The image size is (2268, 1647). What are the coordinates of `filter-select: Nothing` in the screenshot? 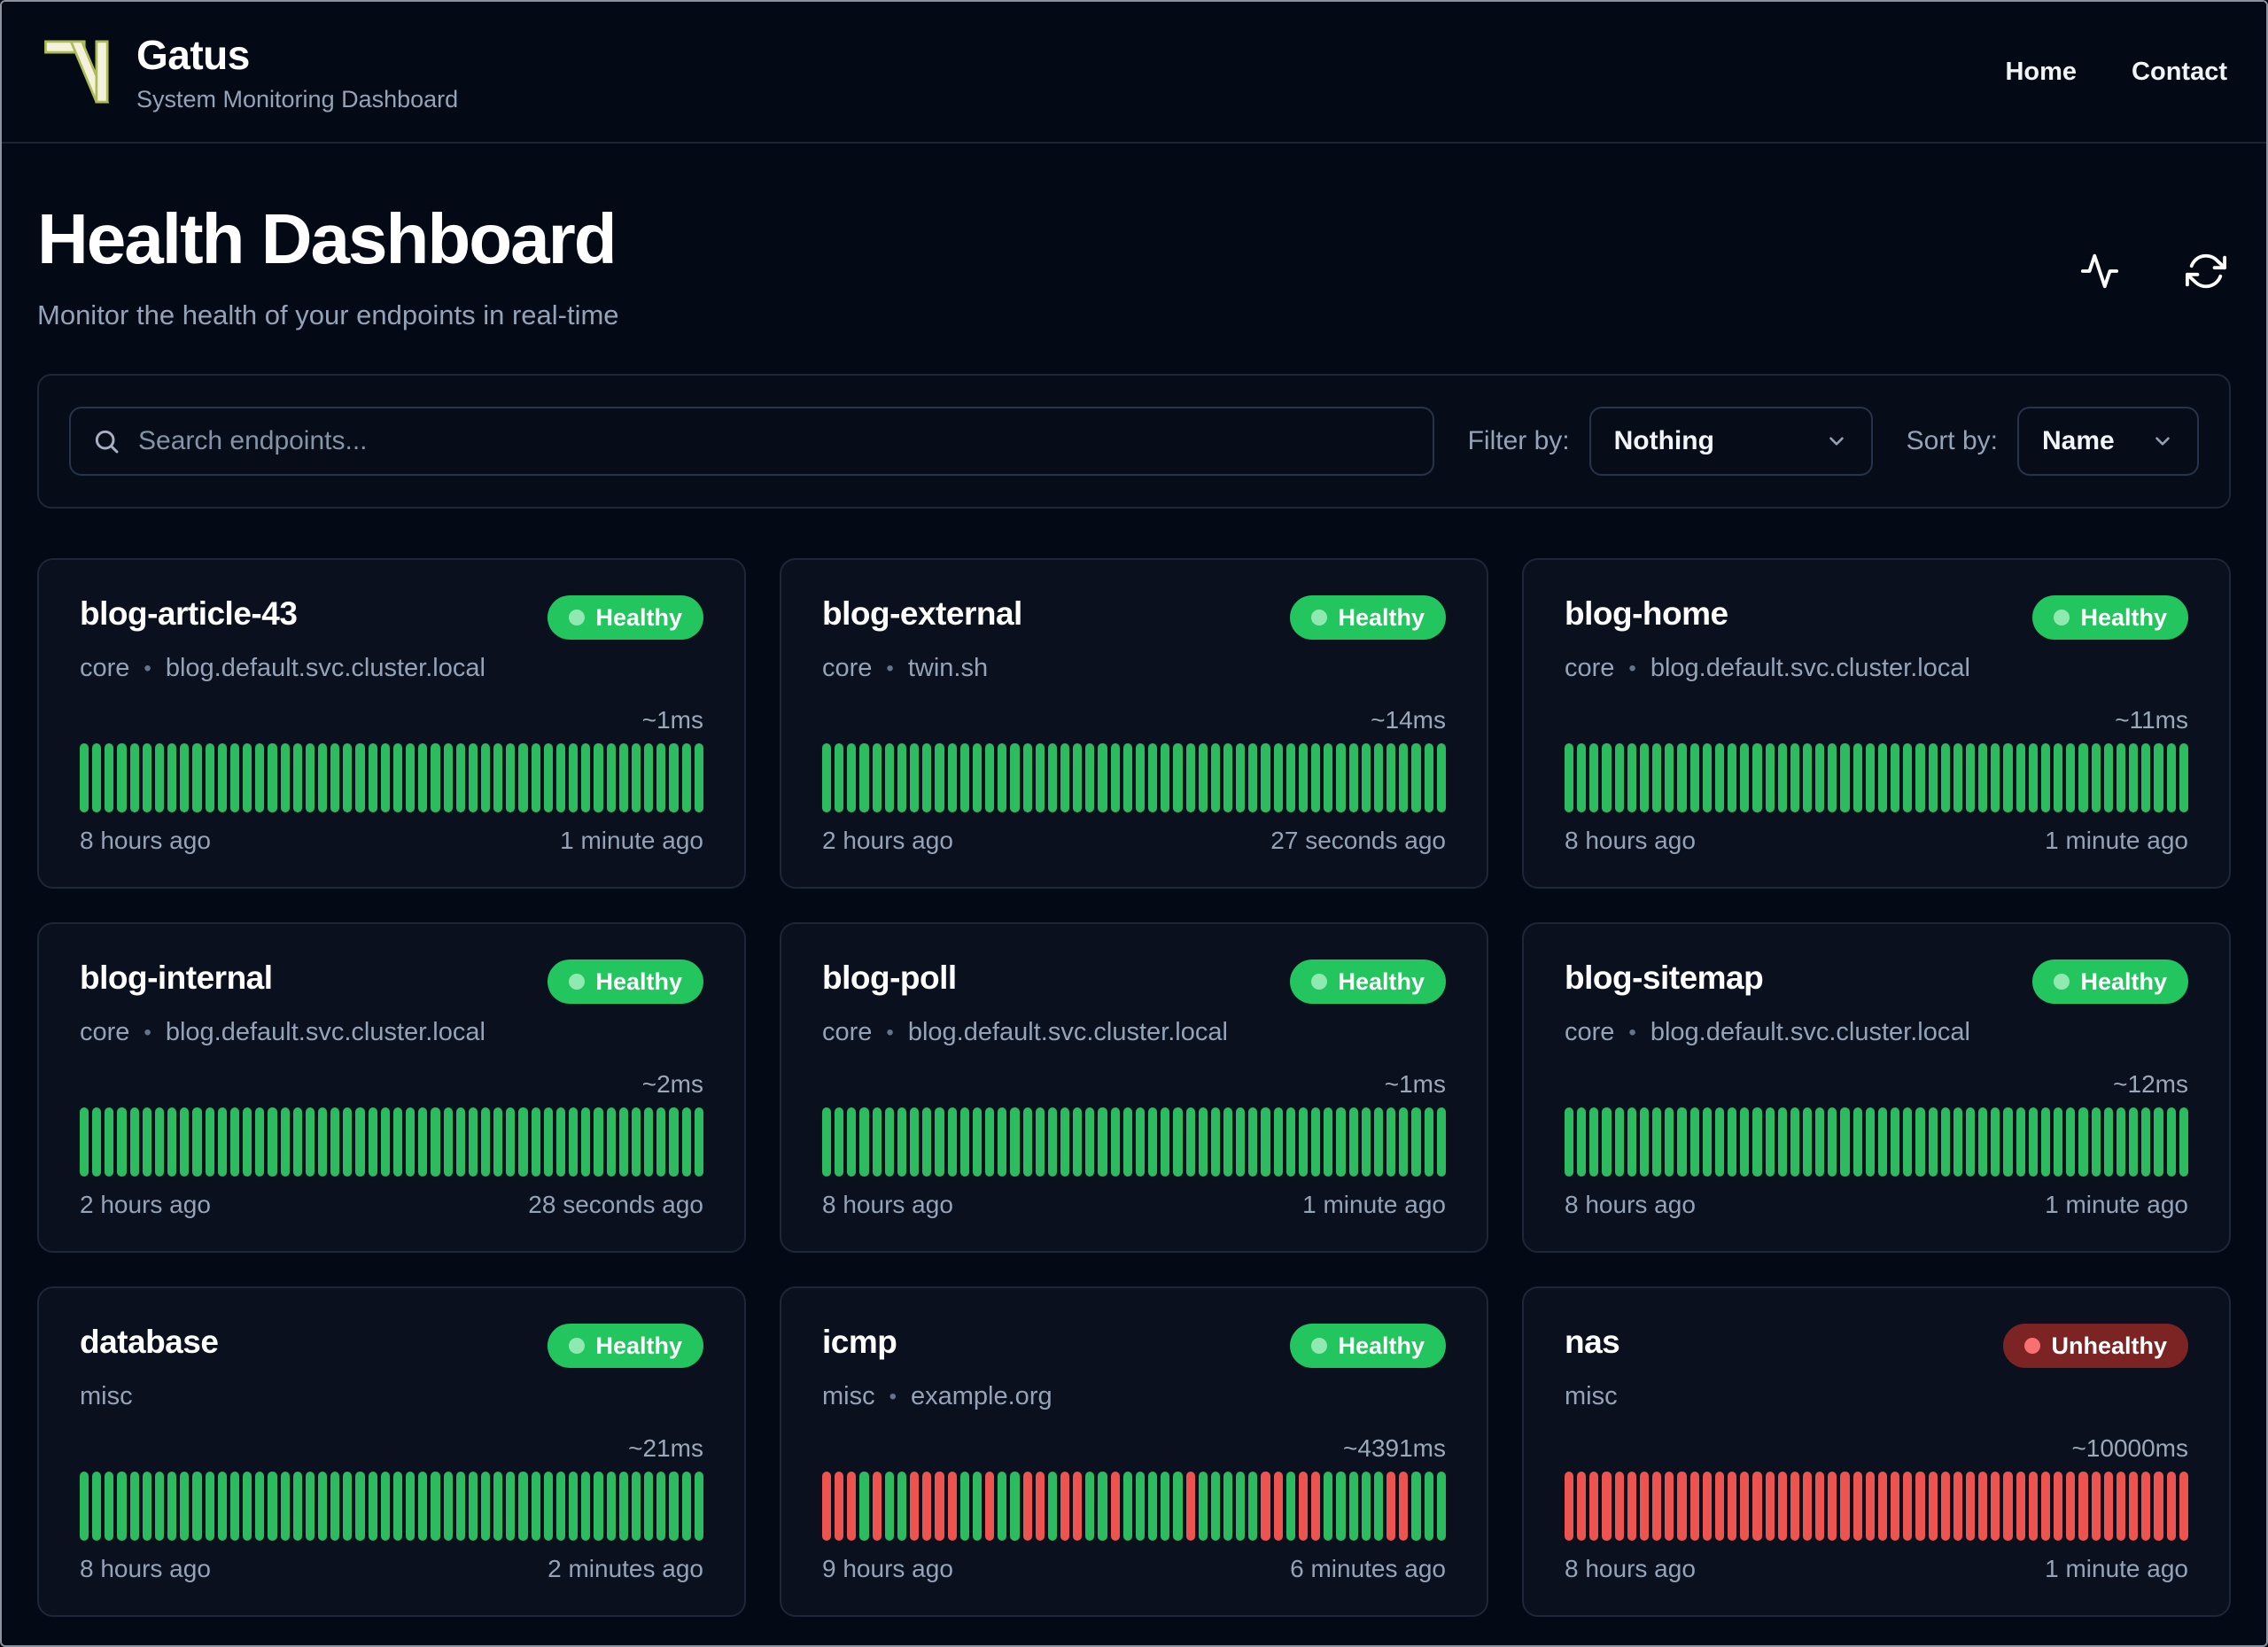 It's located at (1730, 441).